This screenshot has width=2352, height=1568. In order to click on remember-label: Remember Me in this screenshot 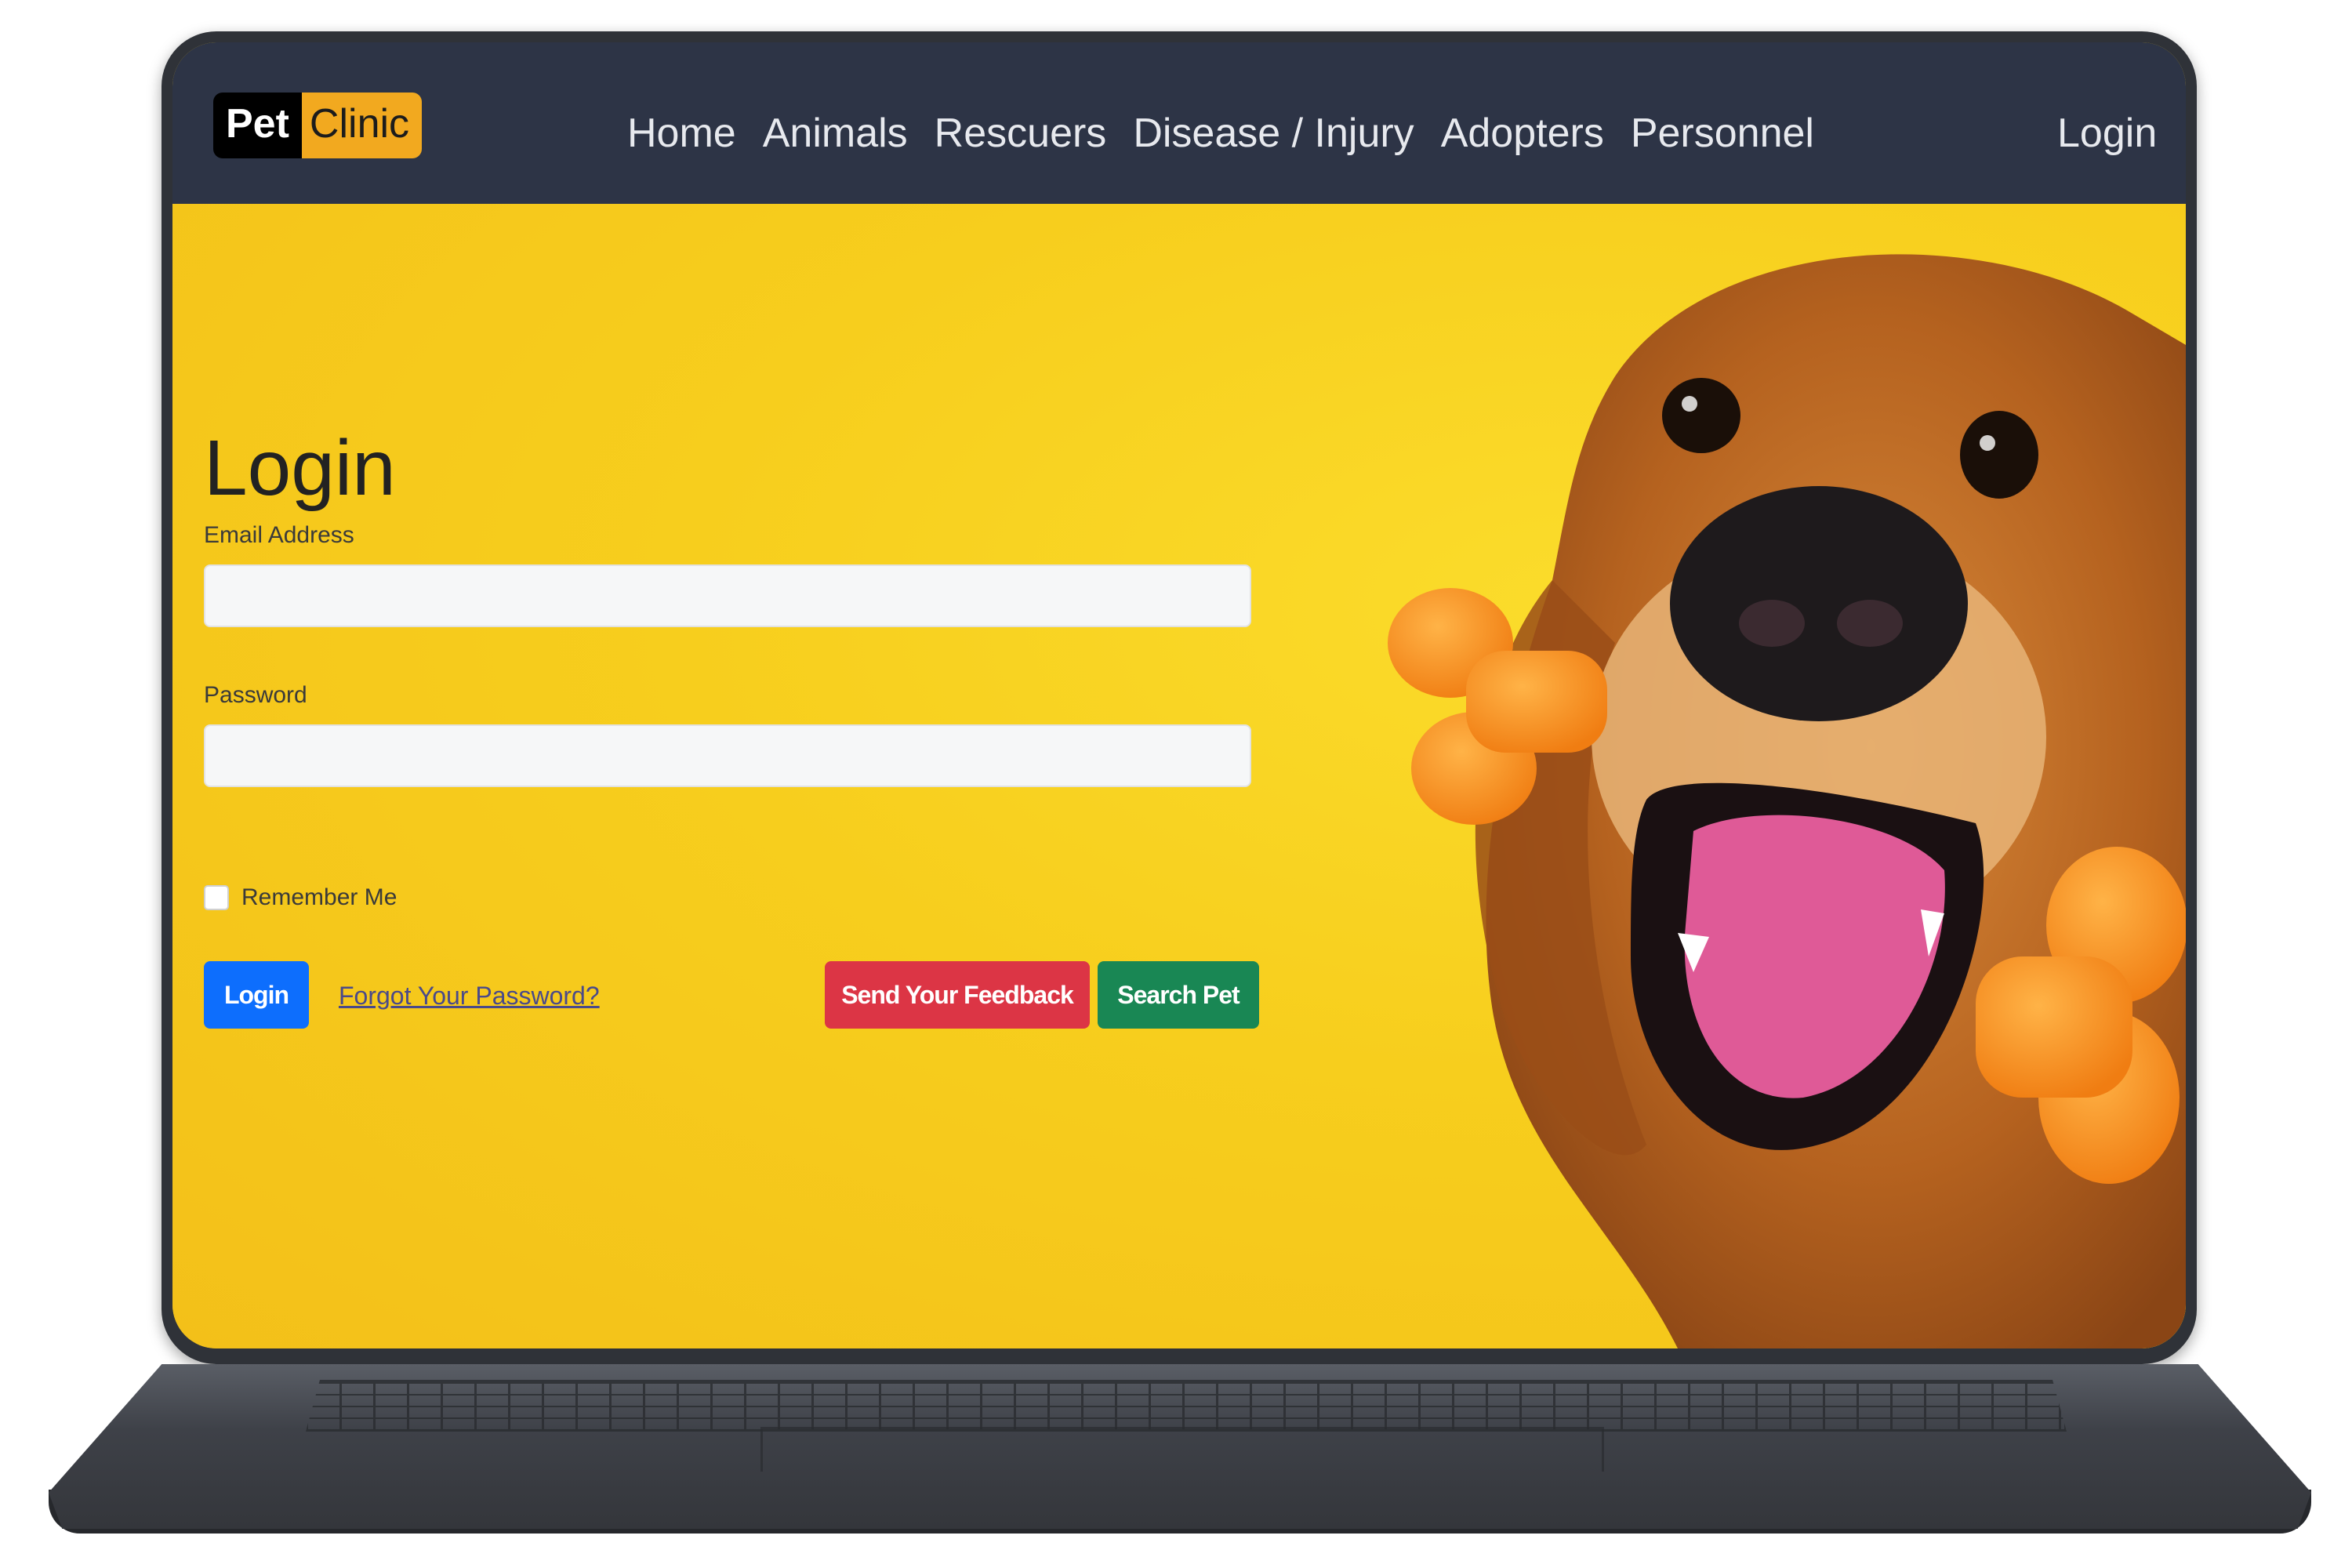, I will do `click(319, 897)`.